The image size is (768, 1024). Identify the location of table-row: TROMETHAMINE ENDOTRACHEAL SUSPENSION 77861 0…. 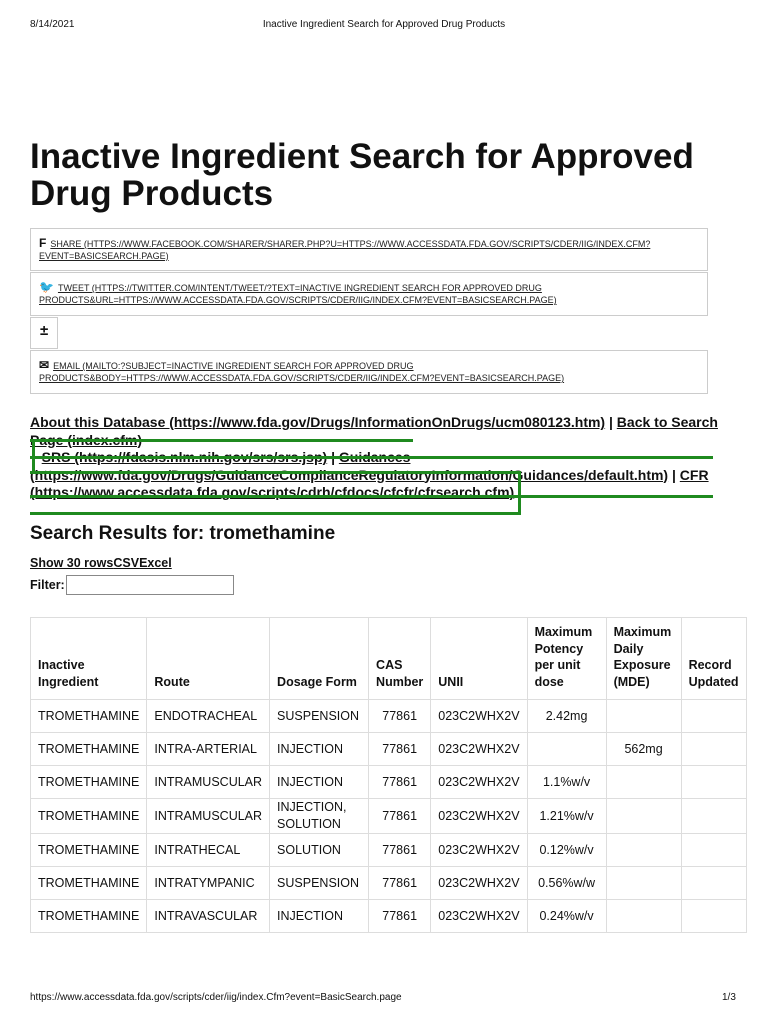
(388, 716).